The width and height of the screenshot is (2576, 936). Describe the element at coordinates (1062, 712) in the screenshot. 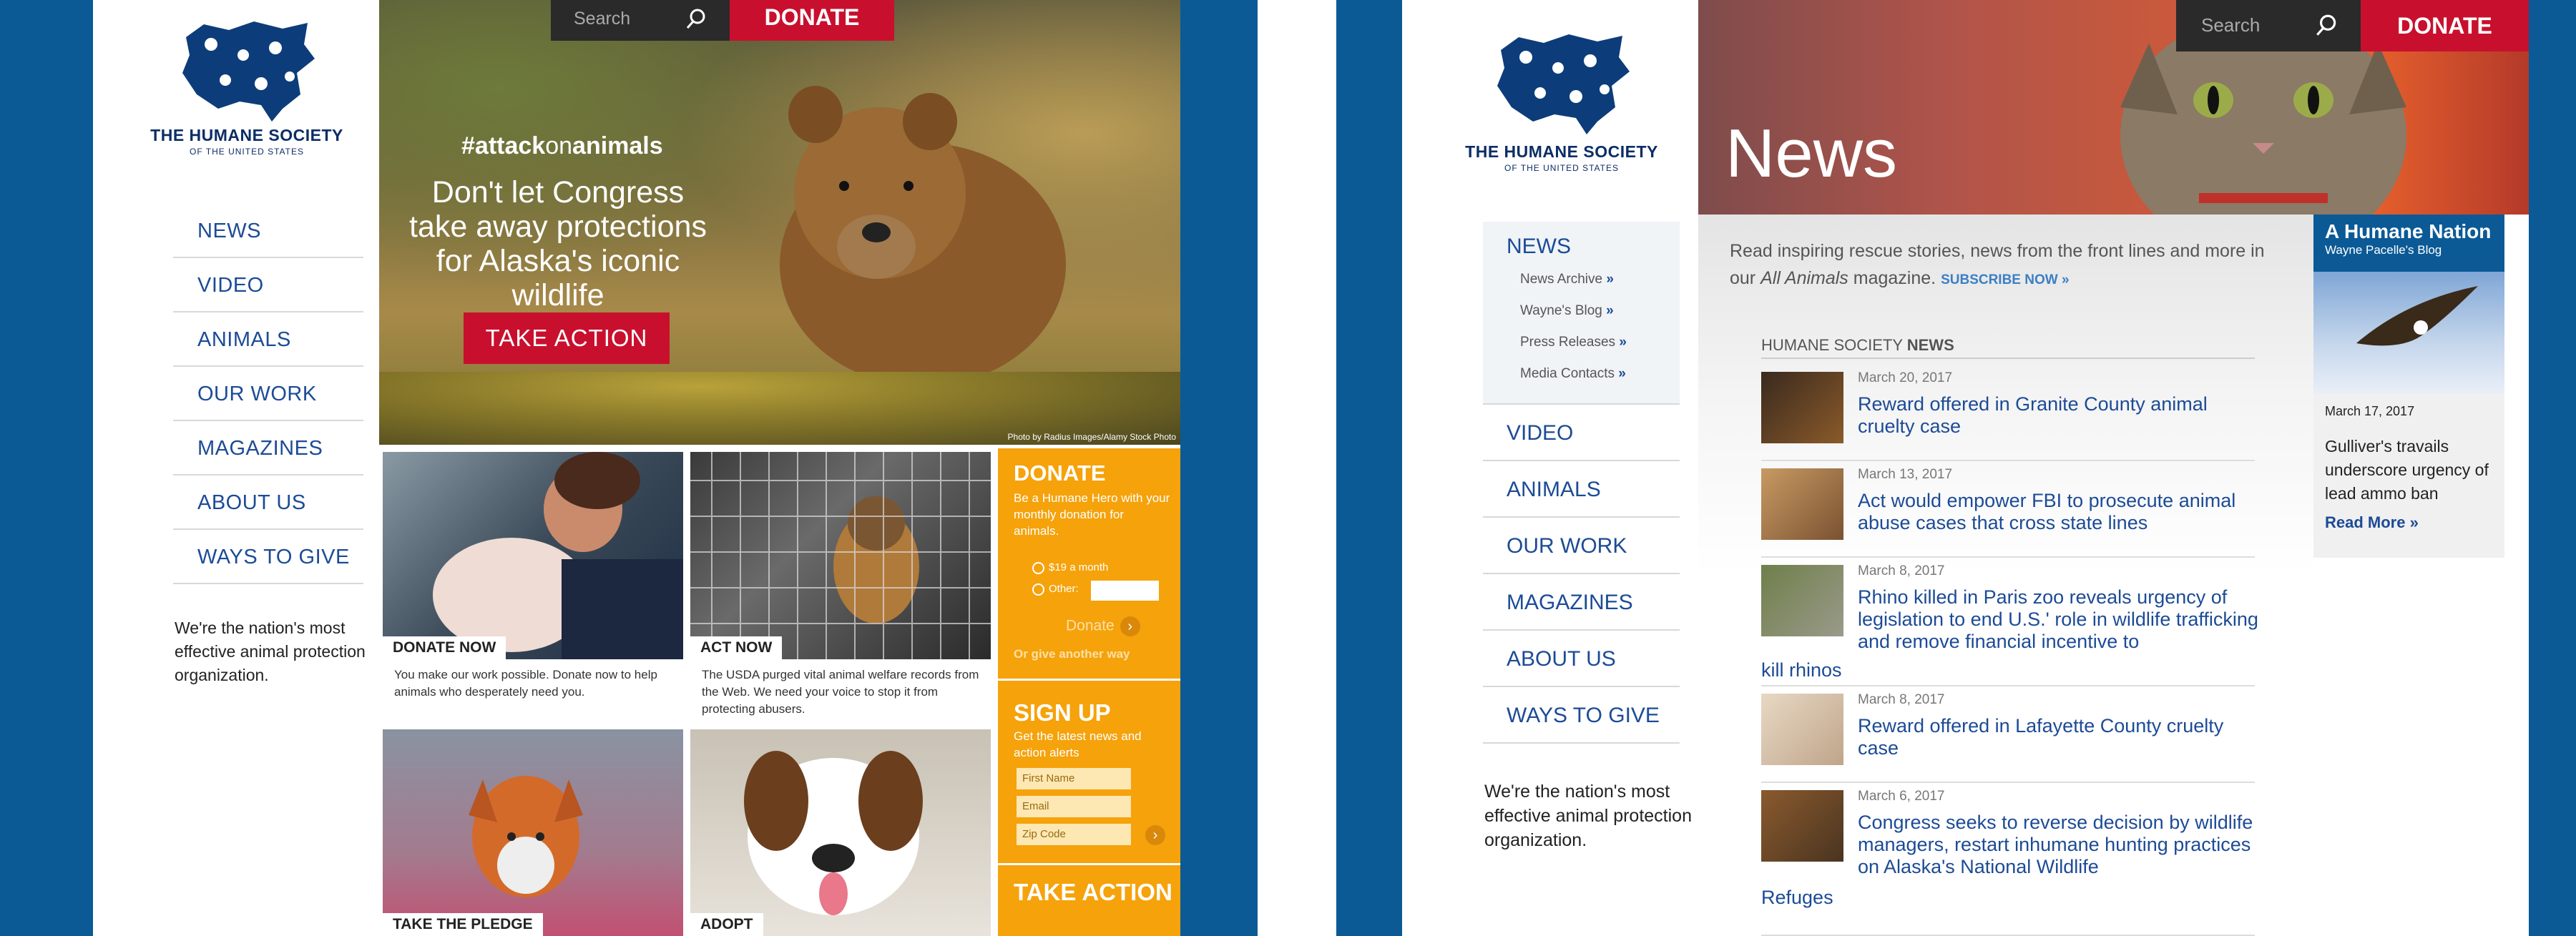

I see `signup-title: SIGN UP` at that location.